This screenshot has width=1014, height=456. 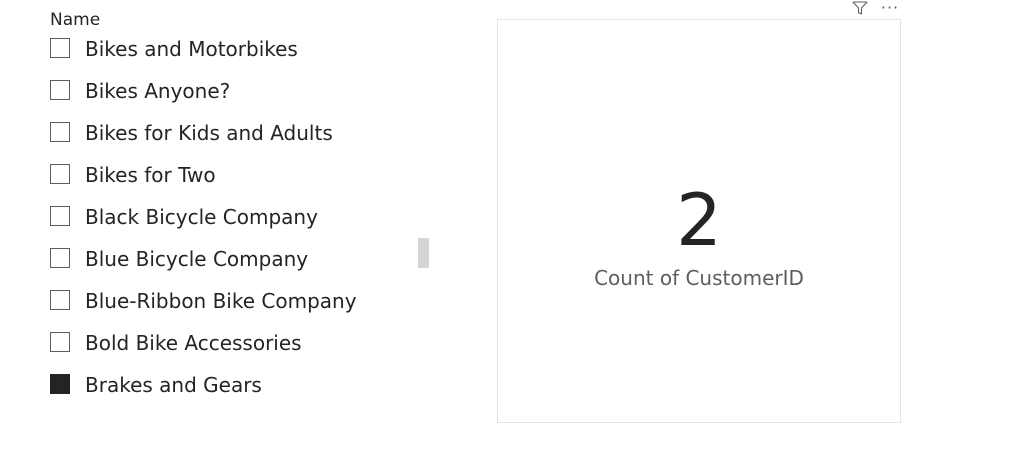 What do you see at coordinates (201, 217) in the screenshot?
I see `slicer-item-label: Black Bicycle Company` at bounding box center [201, 217].